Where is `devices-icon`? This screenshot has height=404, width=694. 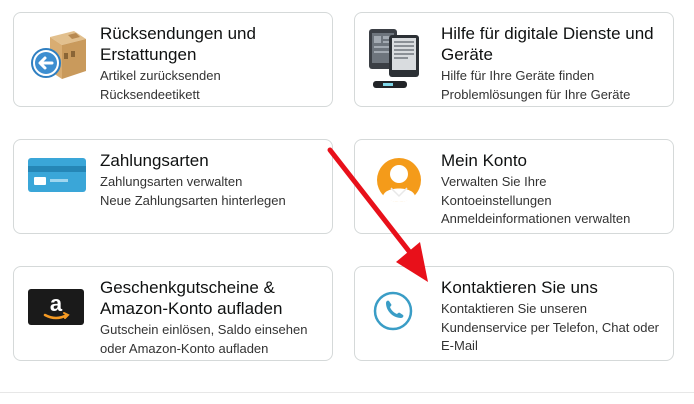
devices-icon is located at coordinates (399, 57).